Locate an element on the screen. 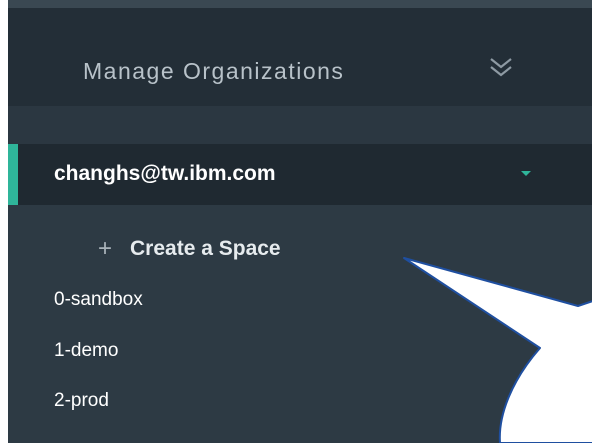 Image resolution: width=592 pixels, height=443 pixels. space-item-1-demo: 1-demo is located at coordinates (86, 351).